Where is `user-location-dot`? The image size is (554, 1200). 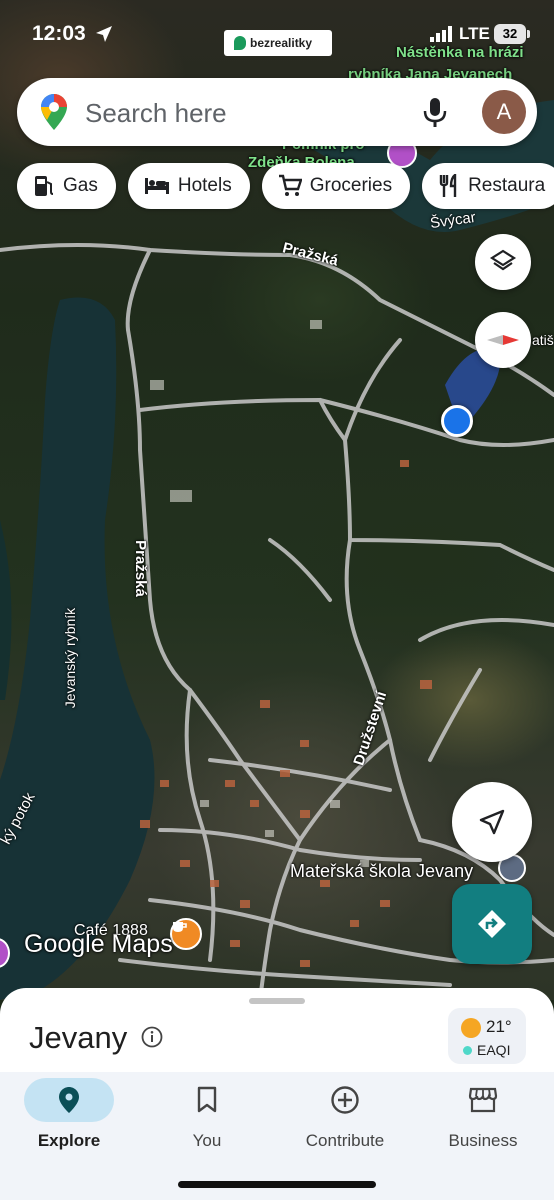
user-location-dot is located at coordinates (457, 421).